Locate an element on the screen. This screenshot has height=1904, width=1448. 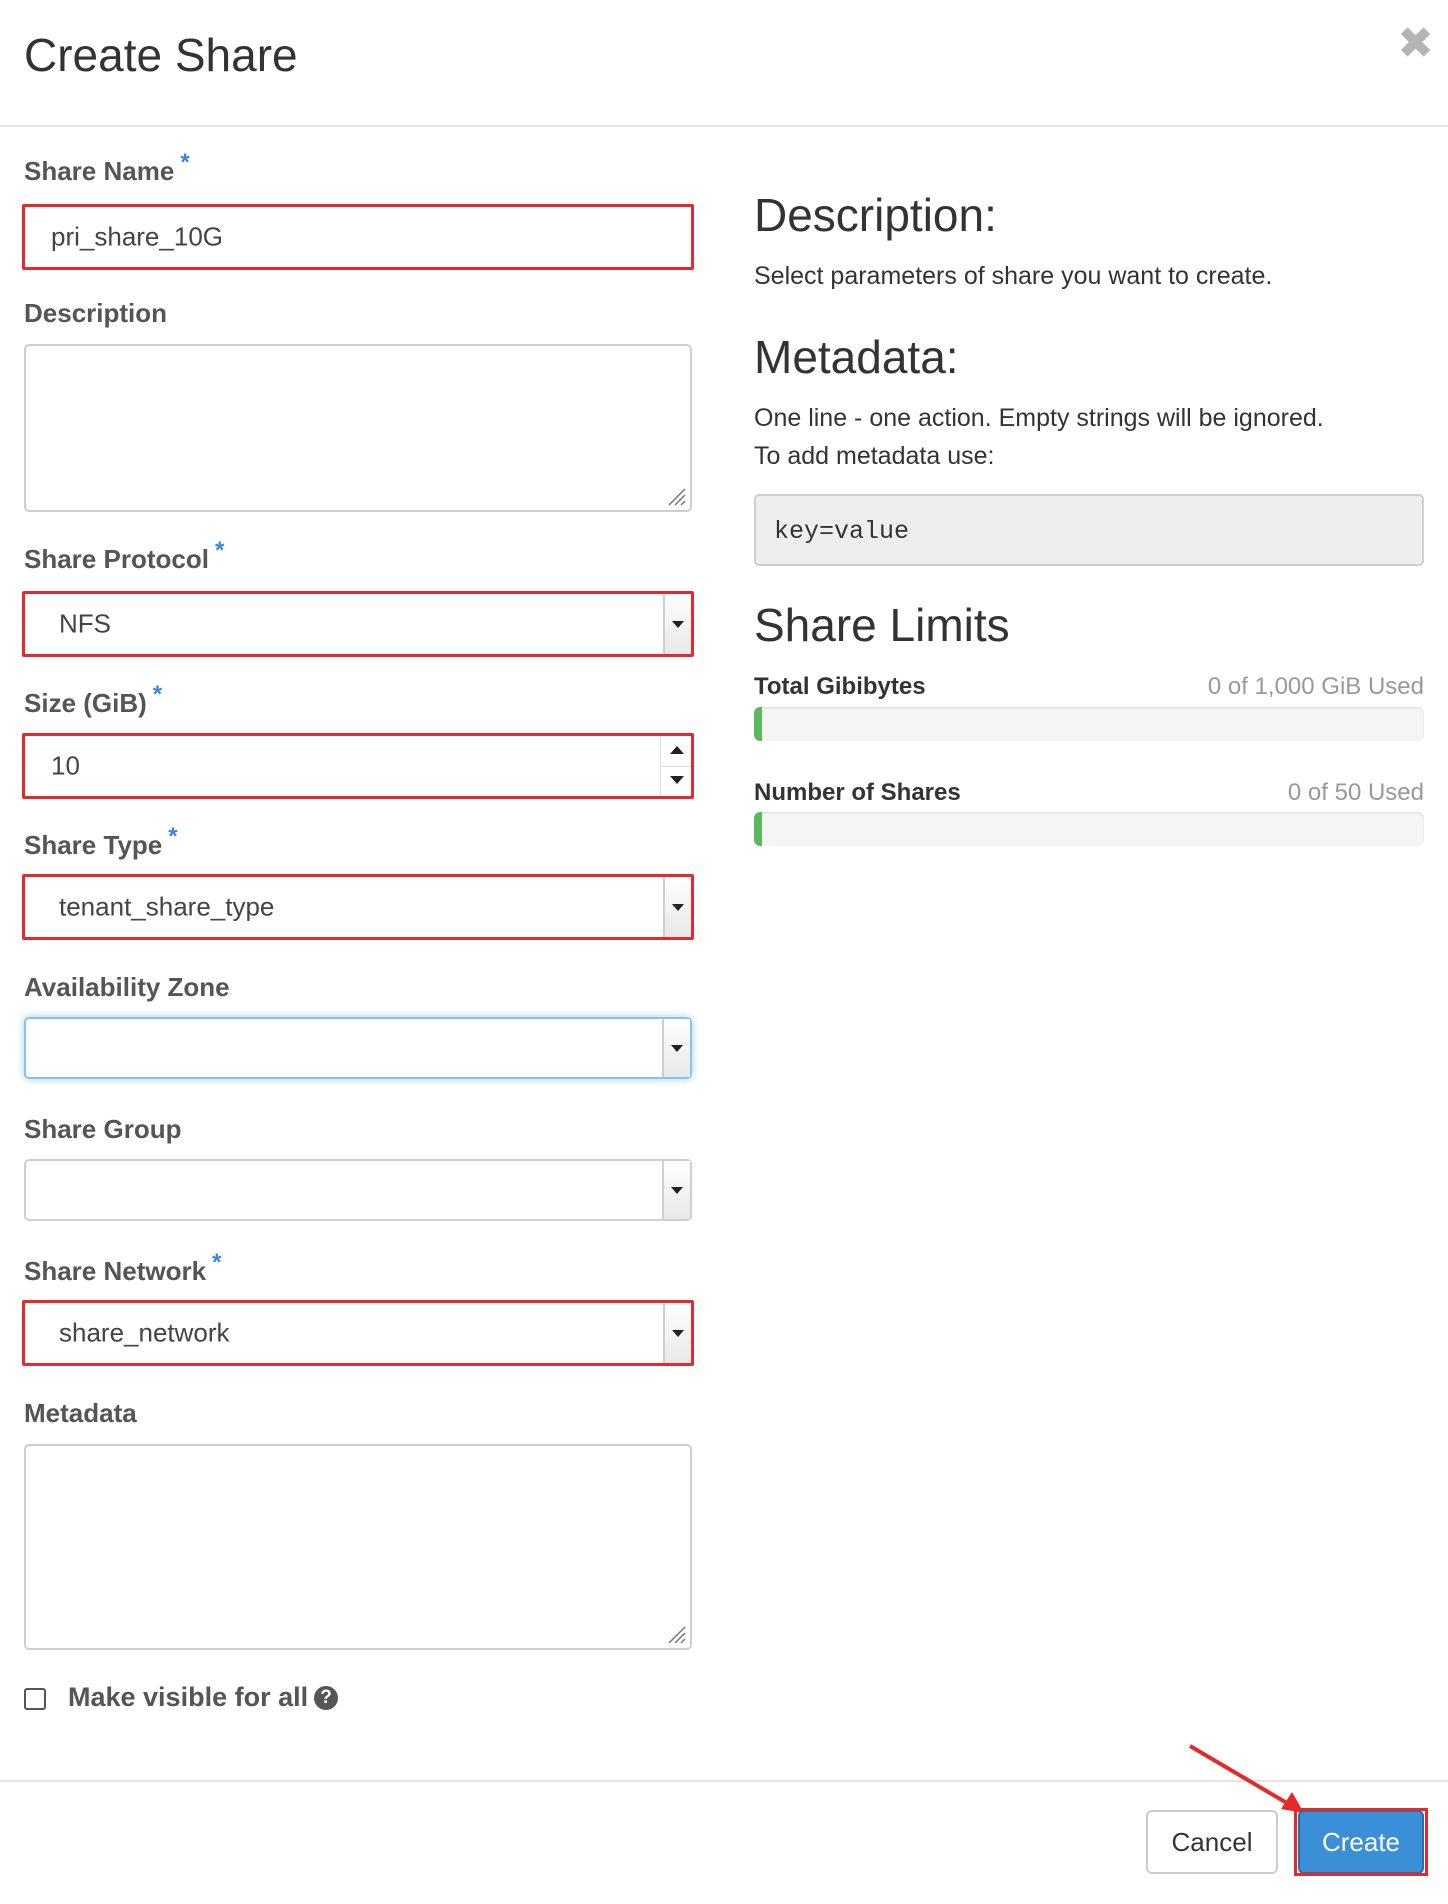
share-type-label-text: Share Type is located at coordinates (93, 845).